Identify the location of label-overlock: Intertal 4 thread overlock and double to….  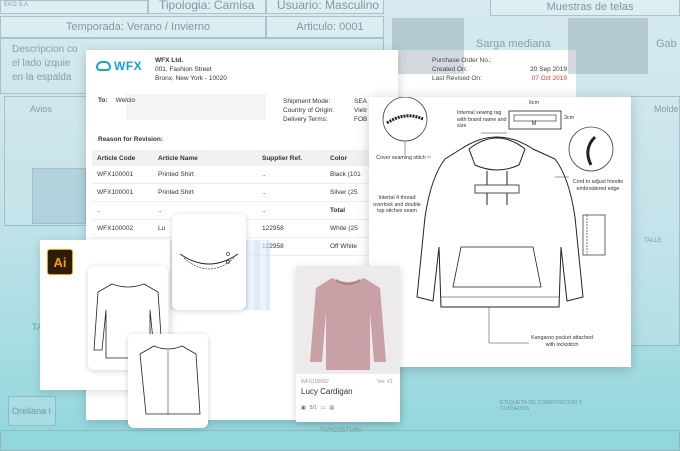
(397, 204).